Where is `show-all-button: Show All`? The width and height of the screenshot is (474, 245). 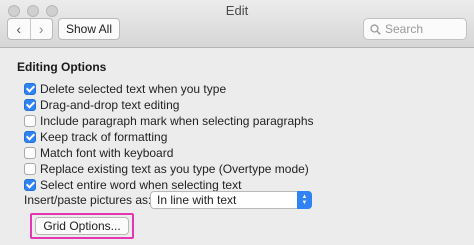
show-all-button: Show All is located at coordinates (89, 29).